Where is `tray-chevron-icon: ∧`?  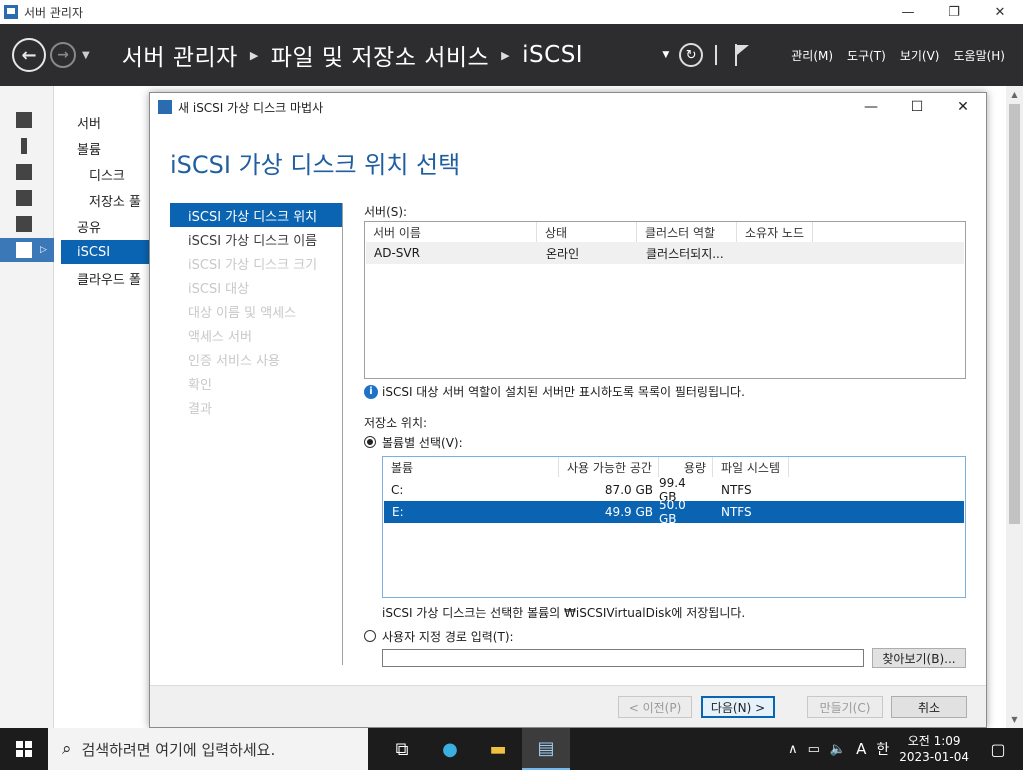 tray-chevron-icon: ∧ is located at coordinates (793, 749).